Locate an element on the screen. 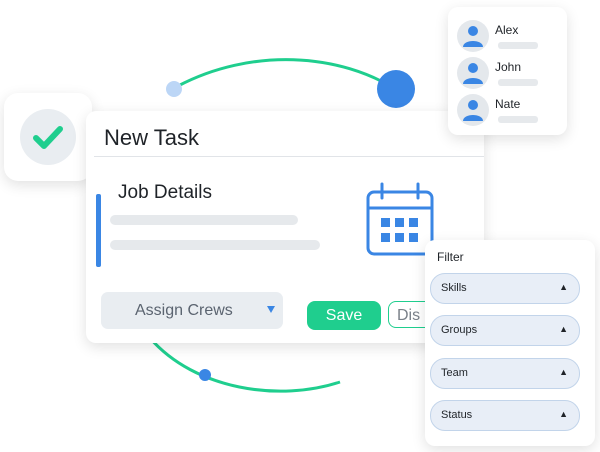 This screenshot has width=600, height=452. crew-member: Alex is located at coordinates (509, 37).